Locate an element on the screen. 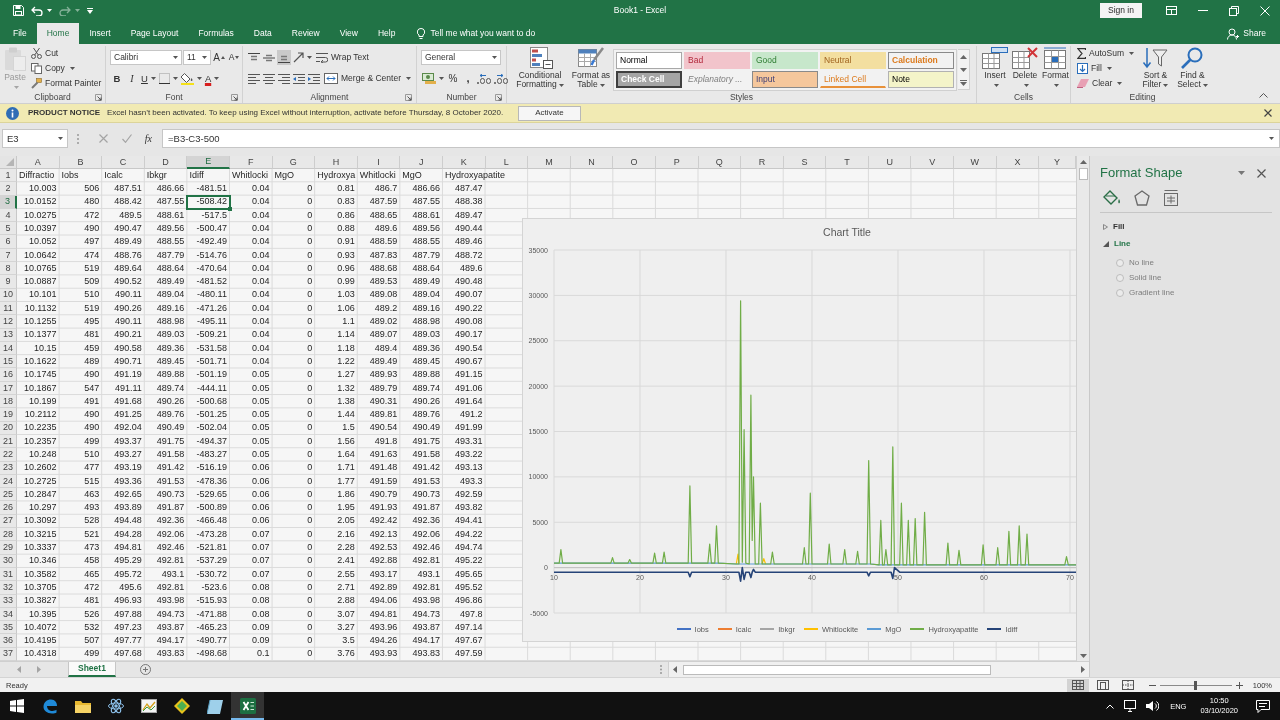 Image resolution: width=1280 pixels, height=720 pixels. shrink-font-button: A is located at coordinates (234, 57).